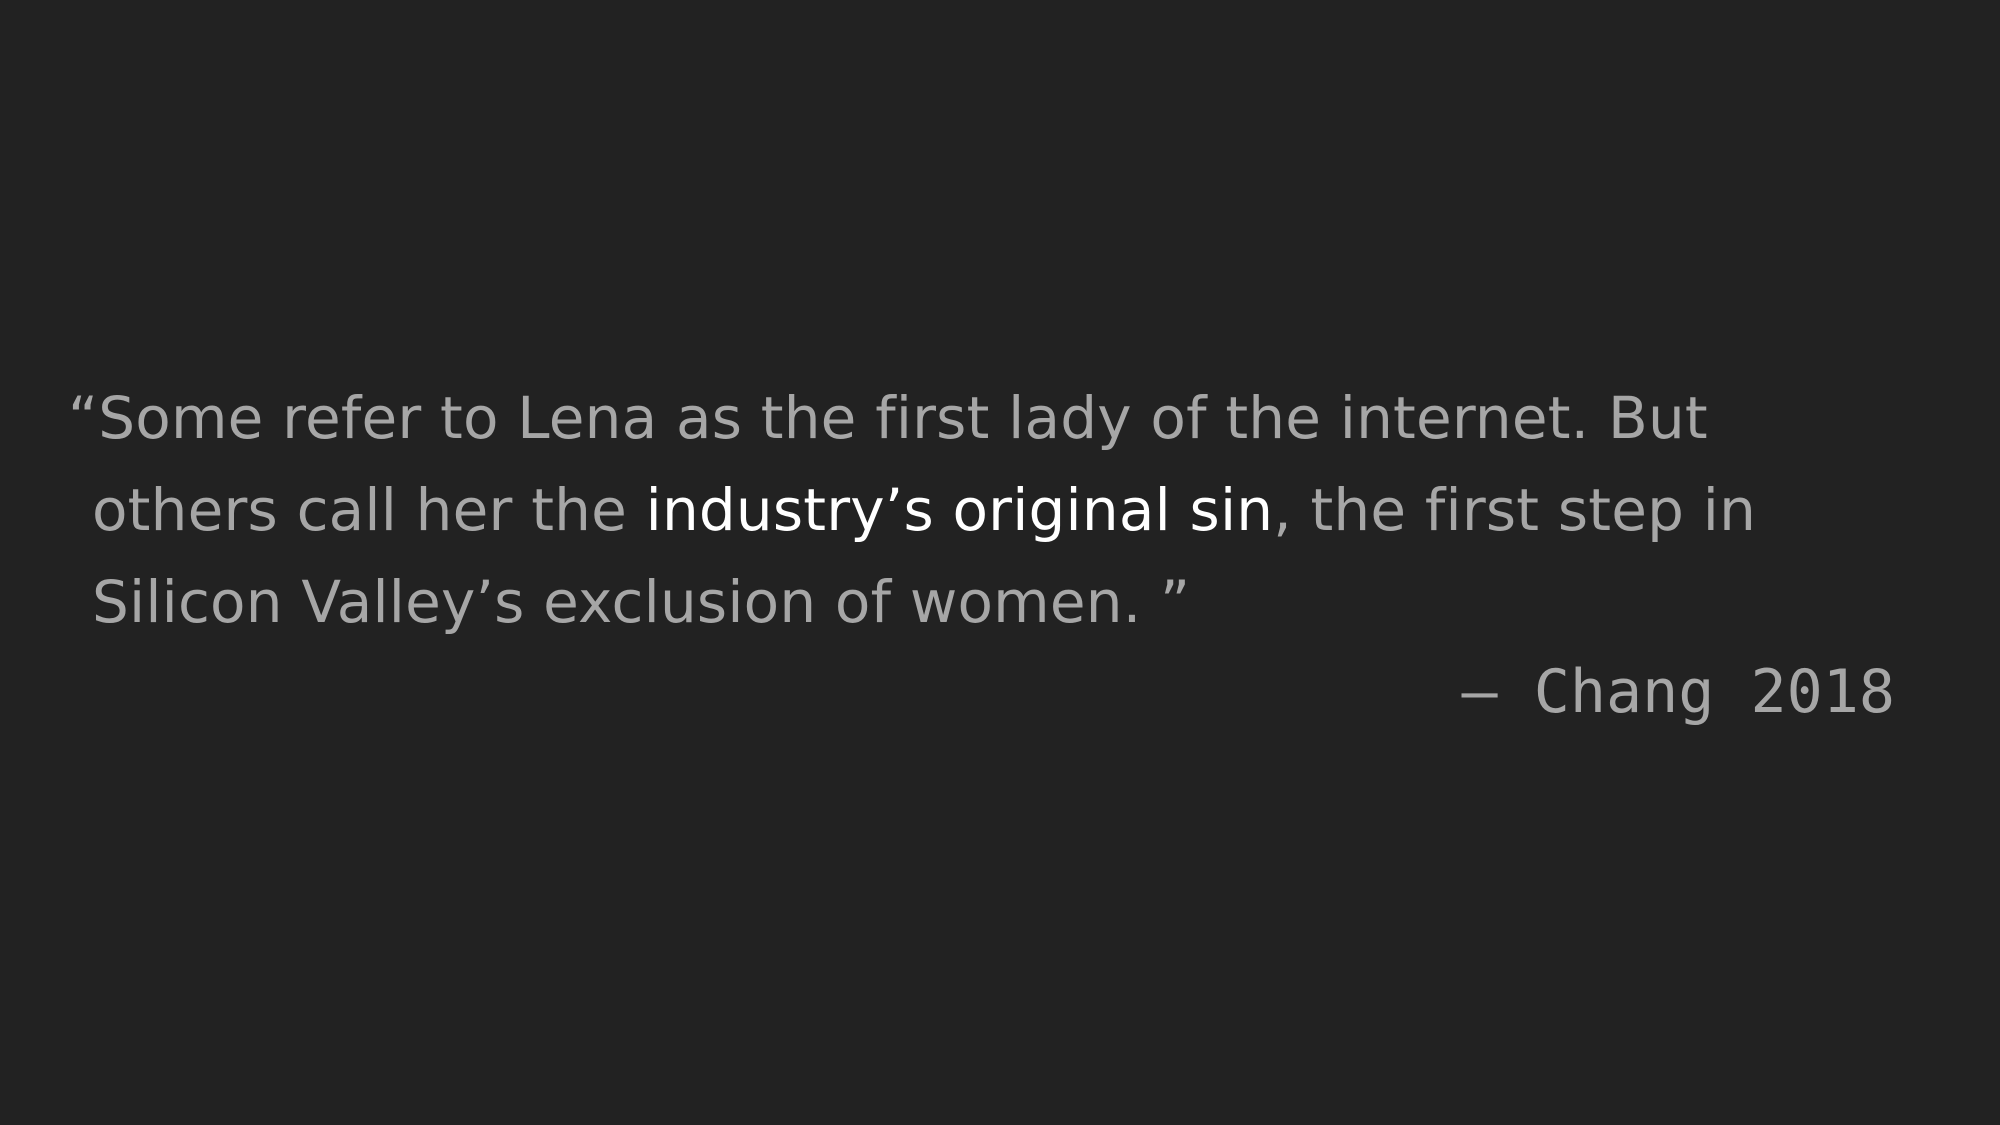 The height and width of the screenshot is (1125, 2000). Describe the element at coordinates (369, 510) in the screenshot. I see `quote-line-2-start: others call her the` at that location.